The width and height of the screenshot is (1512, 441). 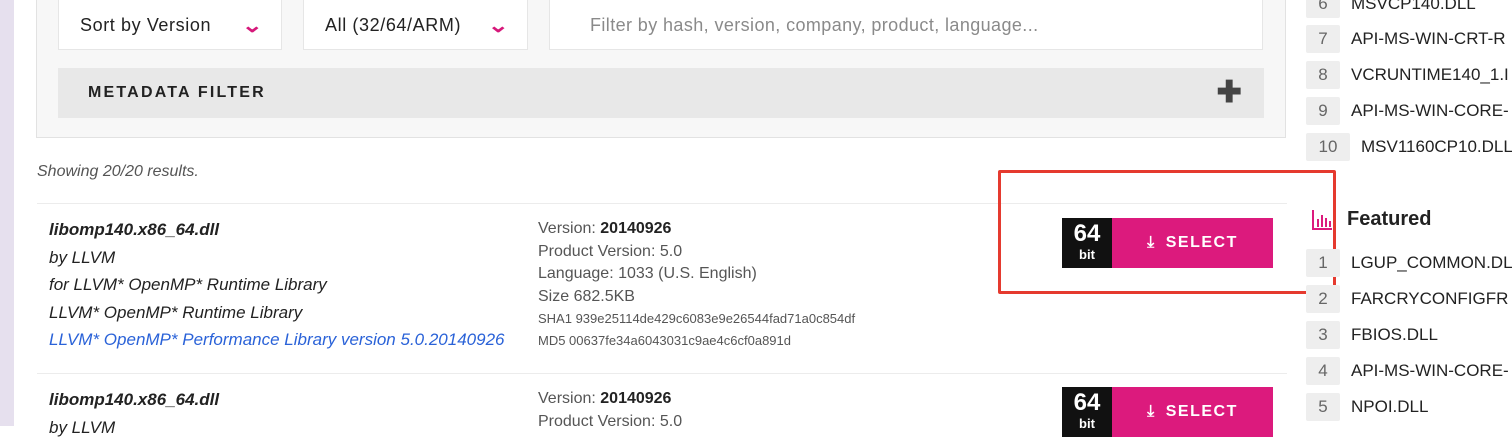 I want to click on result-for-product: for LLVM* OpenMP* Runtime Library, so click(x=289, y=285).